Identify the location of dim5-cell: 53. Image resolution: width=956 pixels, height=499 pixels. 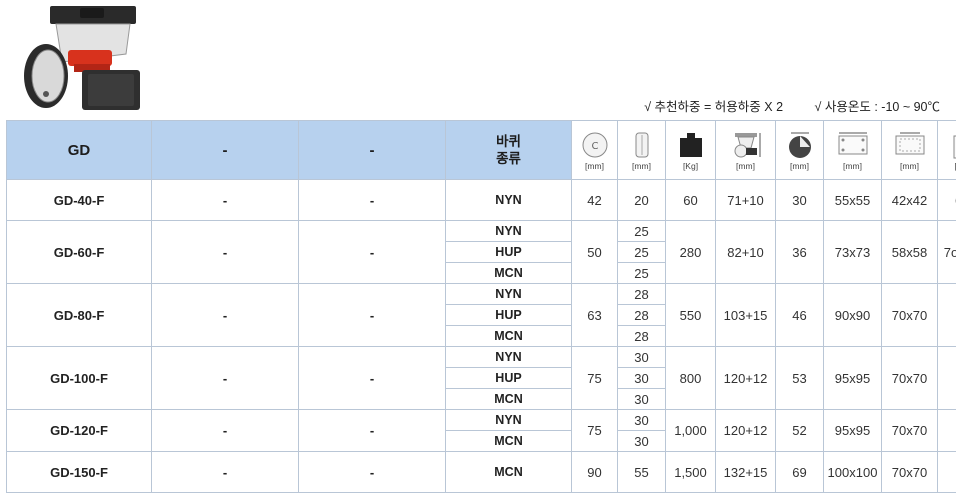
(799, 378).